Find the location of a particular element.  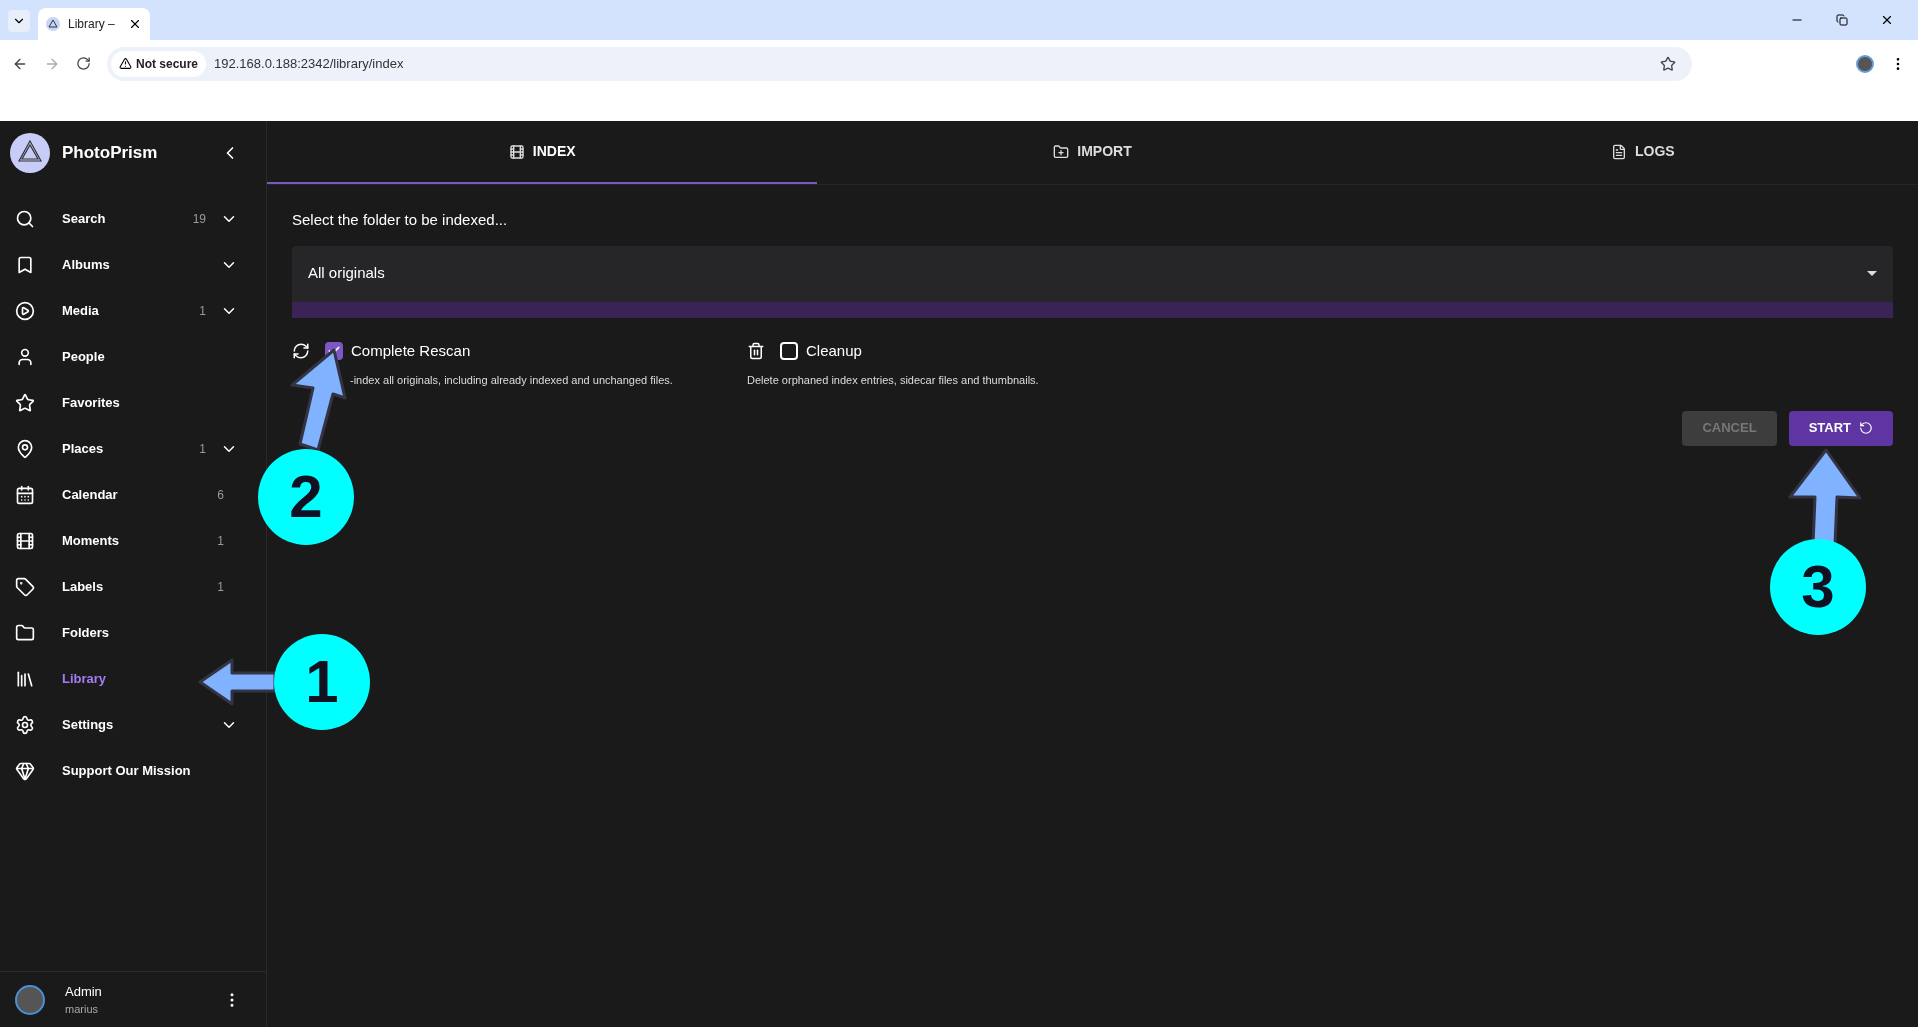

nav-item: People is located at coordinates (60, 357).